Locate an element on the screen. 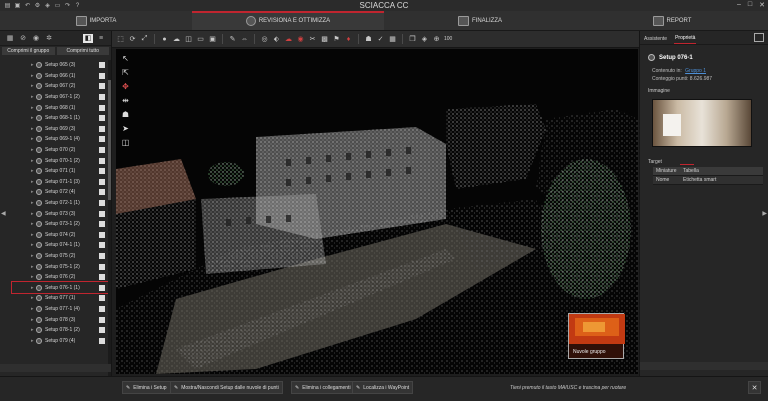  pin-icon: ⚑ is located at coordinates (336, 39).